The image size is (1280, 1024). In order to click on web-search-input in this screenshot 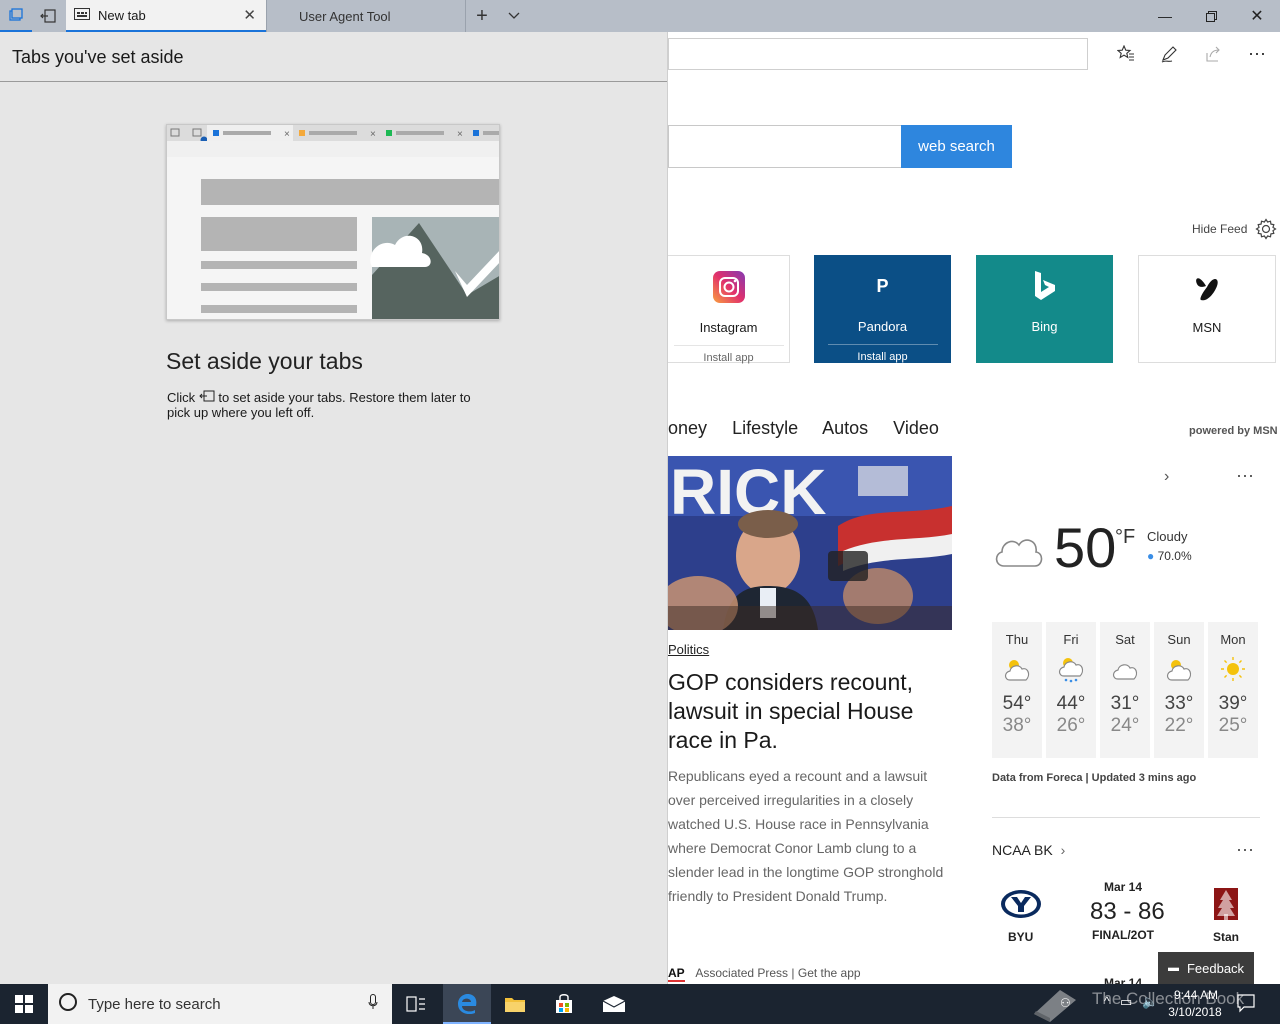, I will do `click(785, 146)`.